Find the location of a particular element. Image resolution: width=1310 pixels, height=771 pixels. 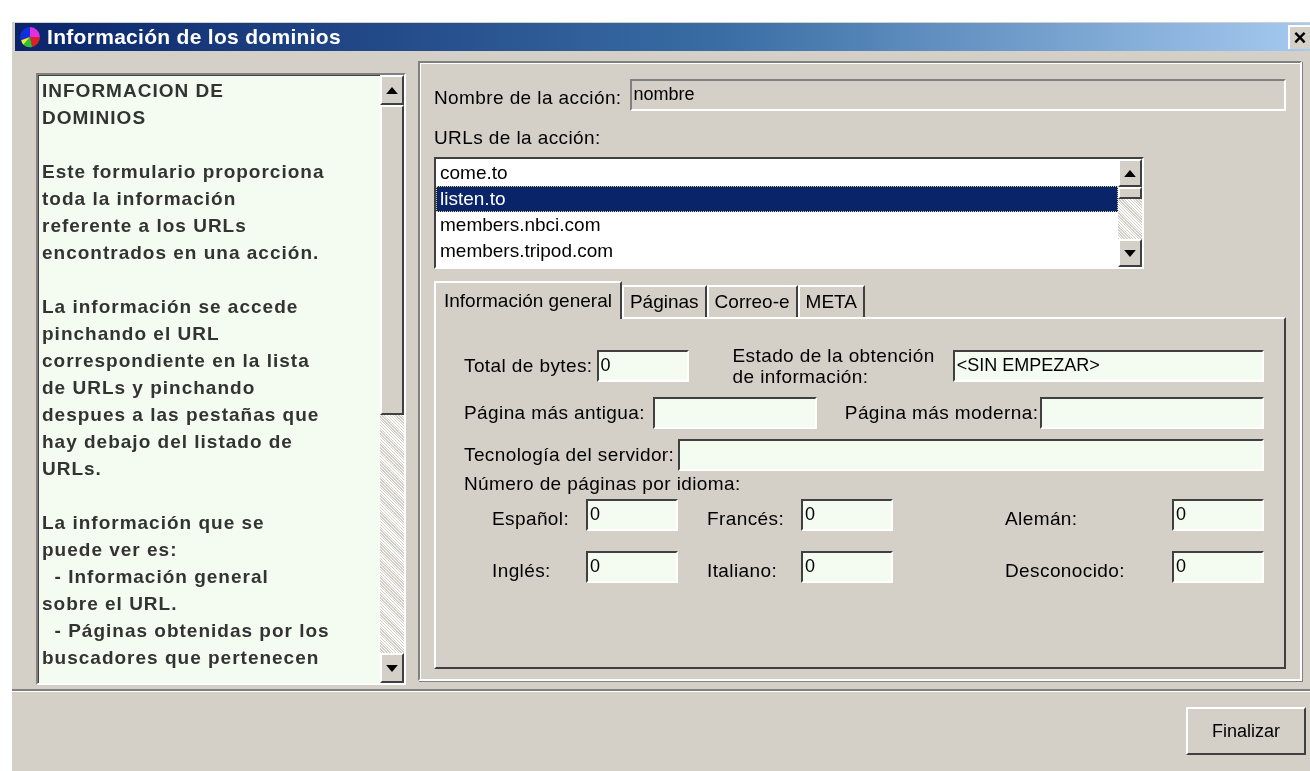

tab: Correo-e is located at coordinates (752, 301).